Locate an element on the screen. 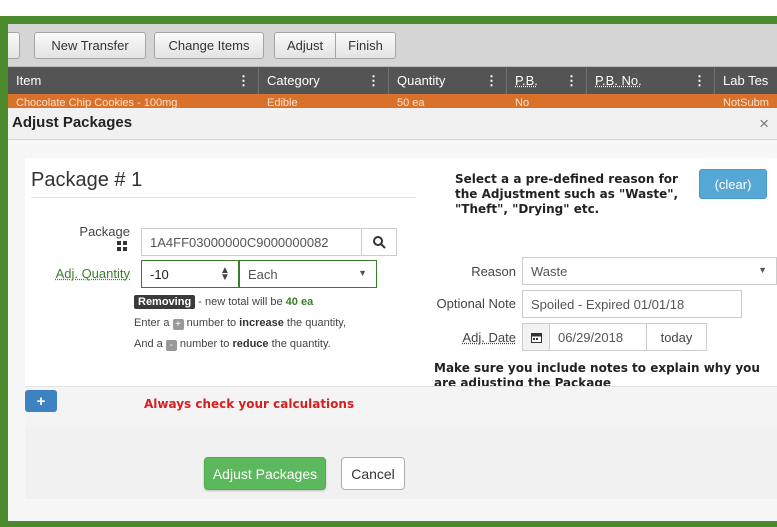 This screenshot has height=527, width=777. removing-badge: Removing is located at coordinates (165, 302).